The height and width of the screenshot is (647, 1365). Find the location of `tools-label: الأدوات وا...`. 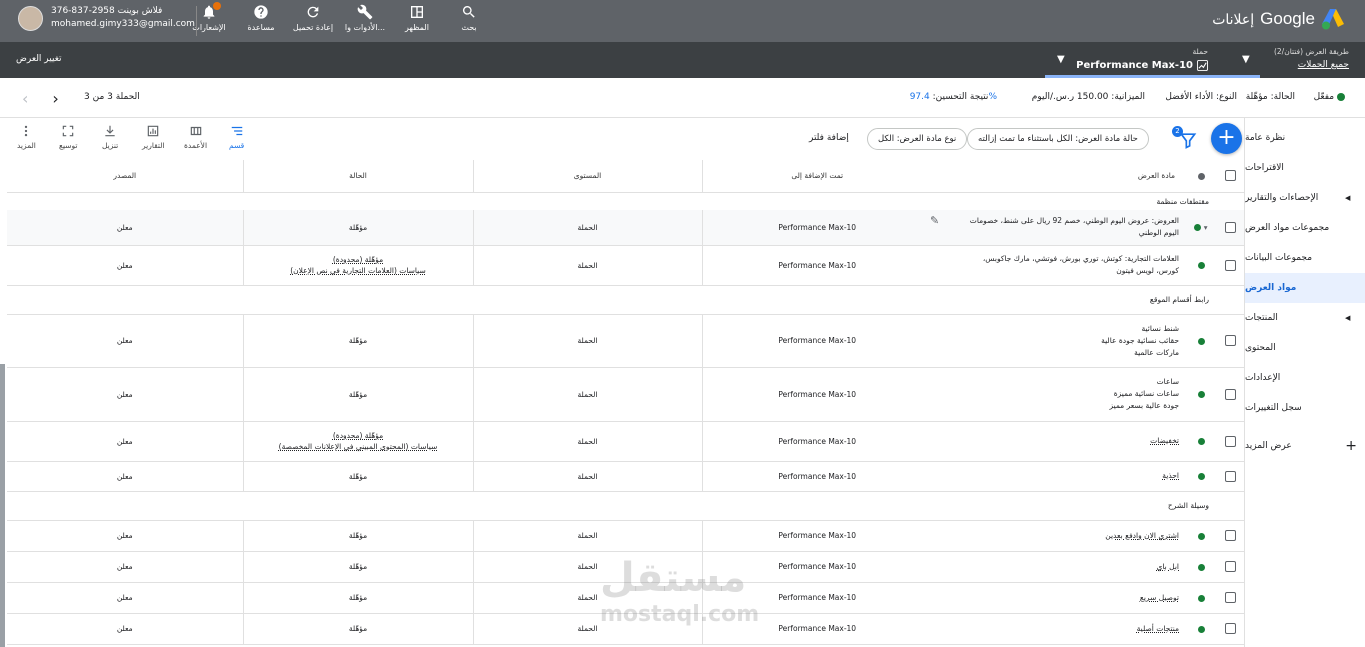

tools-label: الأدوات وا... is located at coordinates (365, 27).